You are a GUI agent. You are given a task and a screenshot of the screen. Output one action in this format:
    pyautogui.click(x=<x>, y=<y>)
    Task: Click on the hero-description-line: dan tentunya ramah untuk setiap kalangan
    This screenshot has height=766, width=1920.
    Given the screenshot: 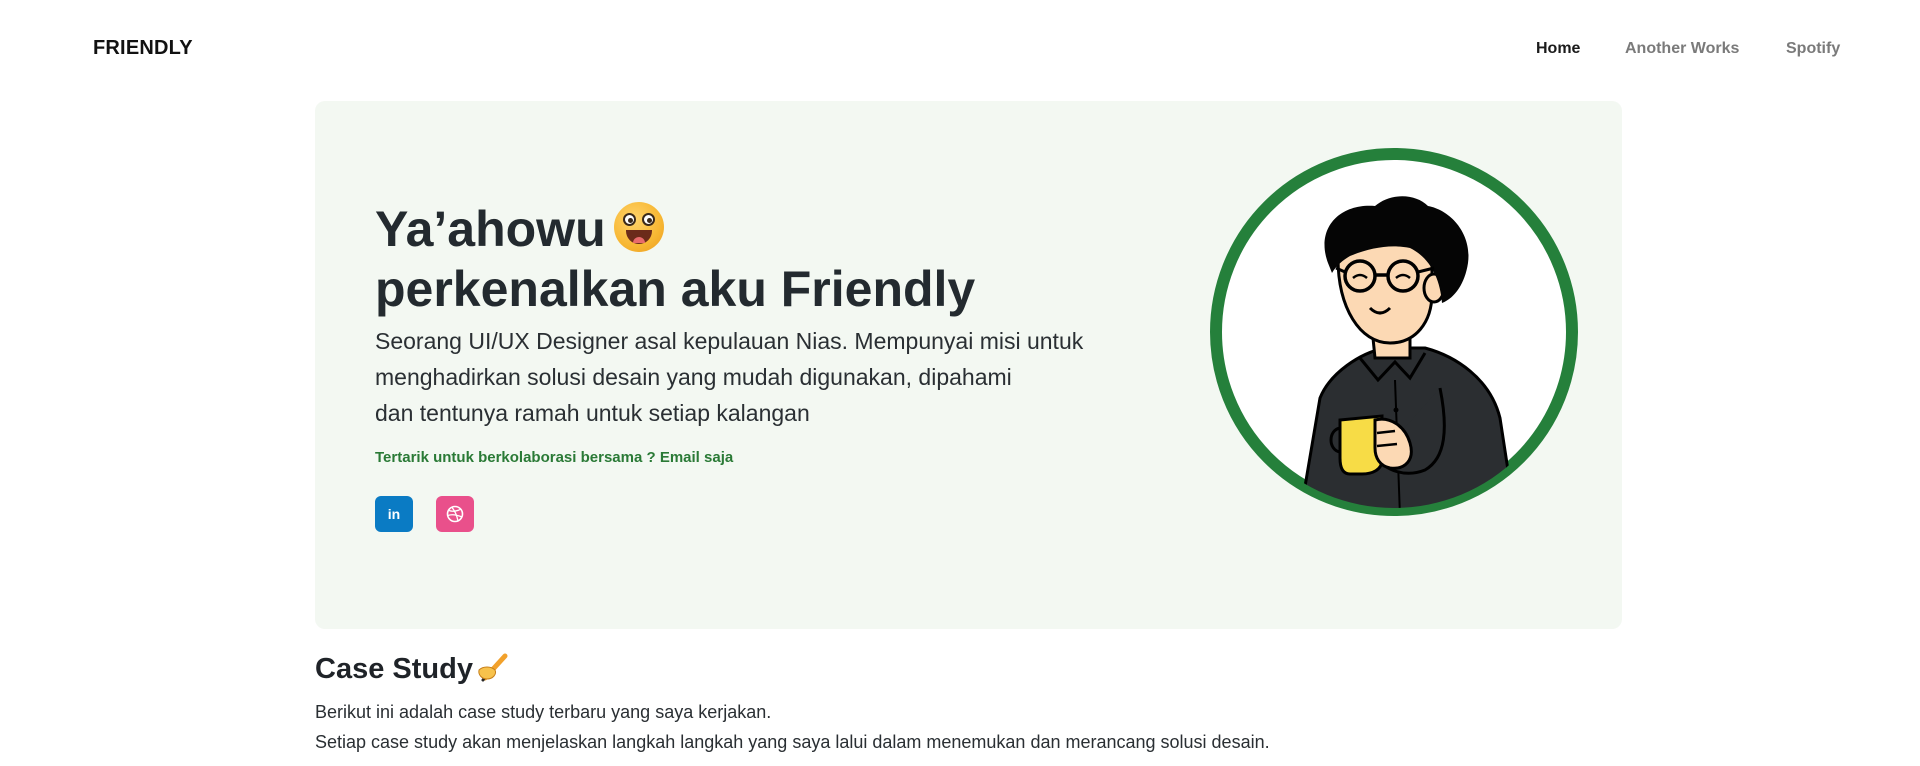 What is the action you would take?
    pyautogui.click(x=592, y=413)
    